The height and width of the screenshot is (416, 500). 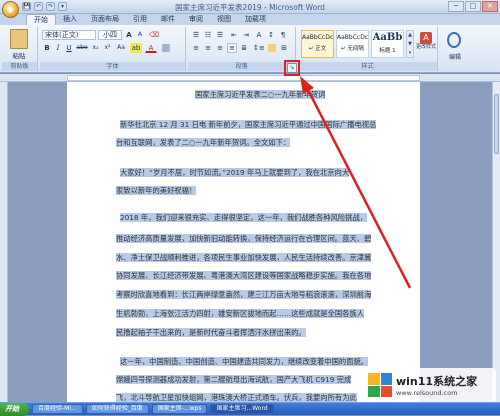 I want to click on taskbar-item-experience: 如何获得经验_百度, so click(x=117, y=409).